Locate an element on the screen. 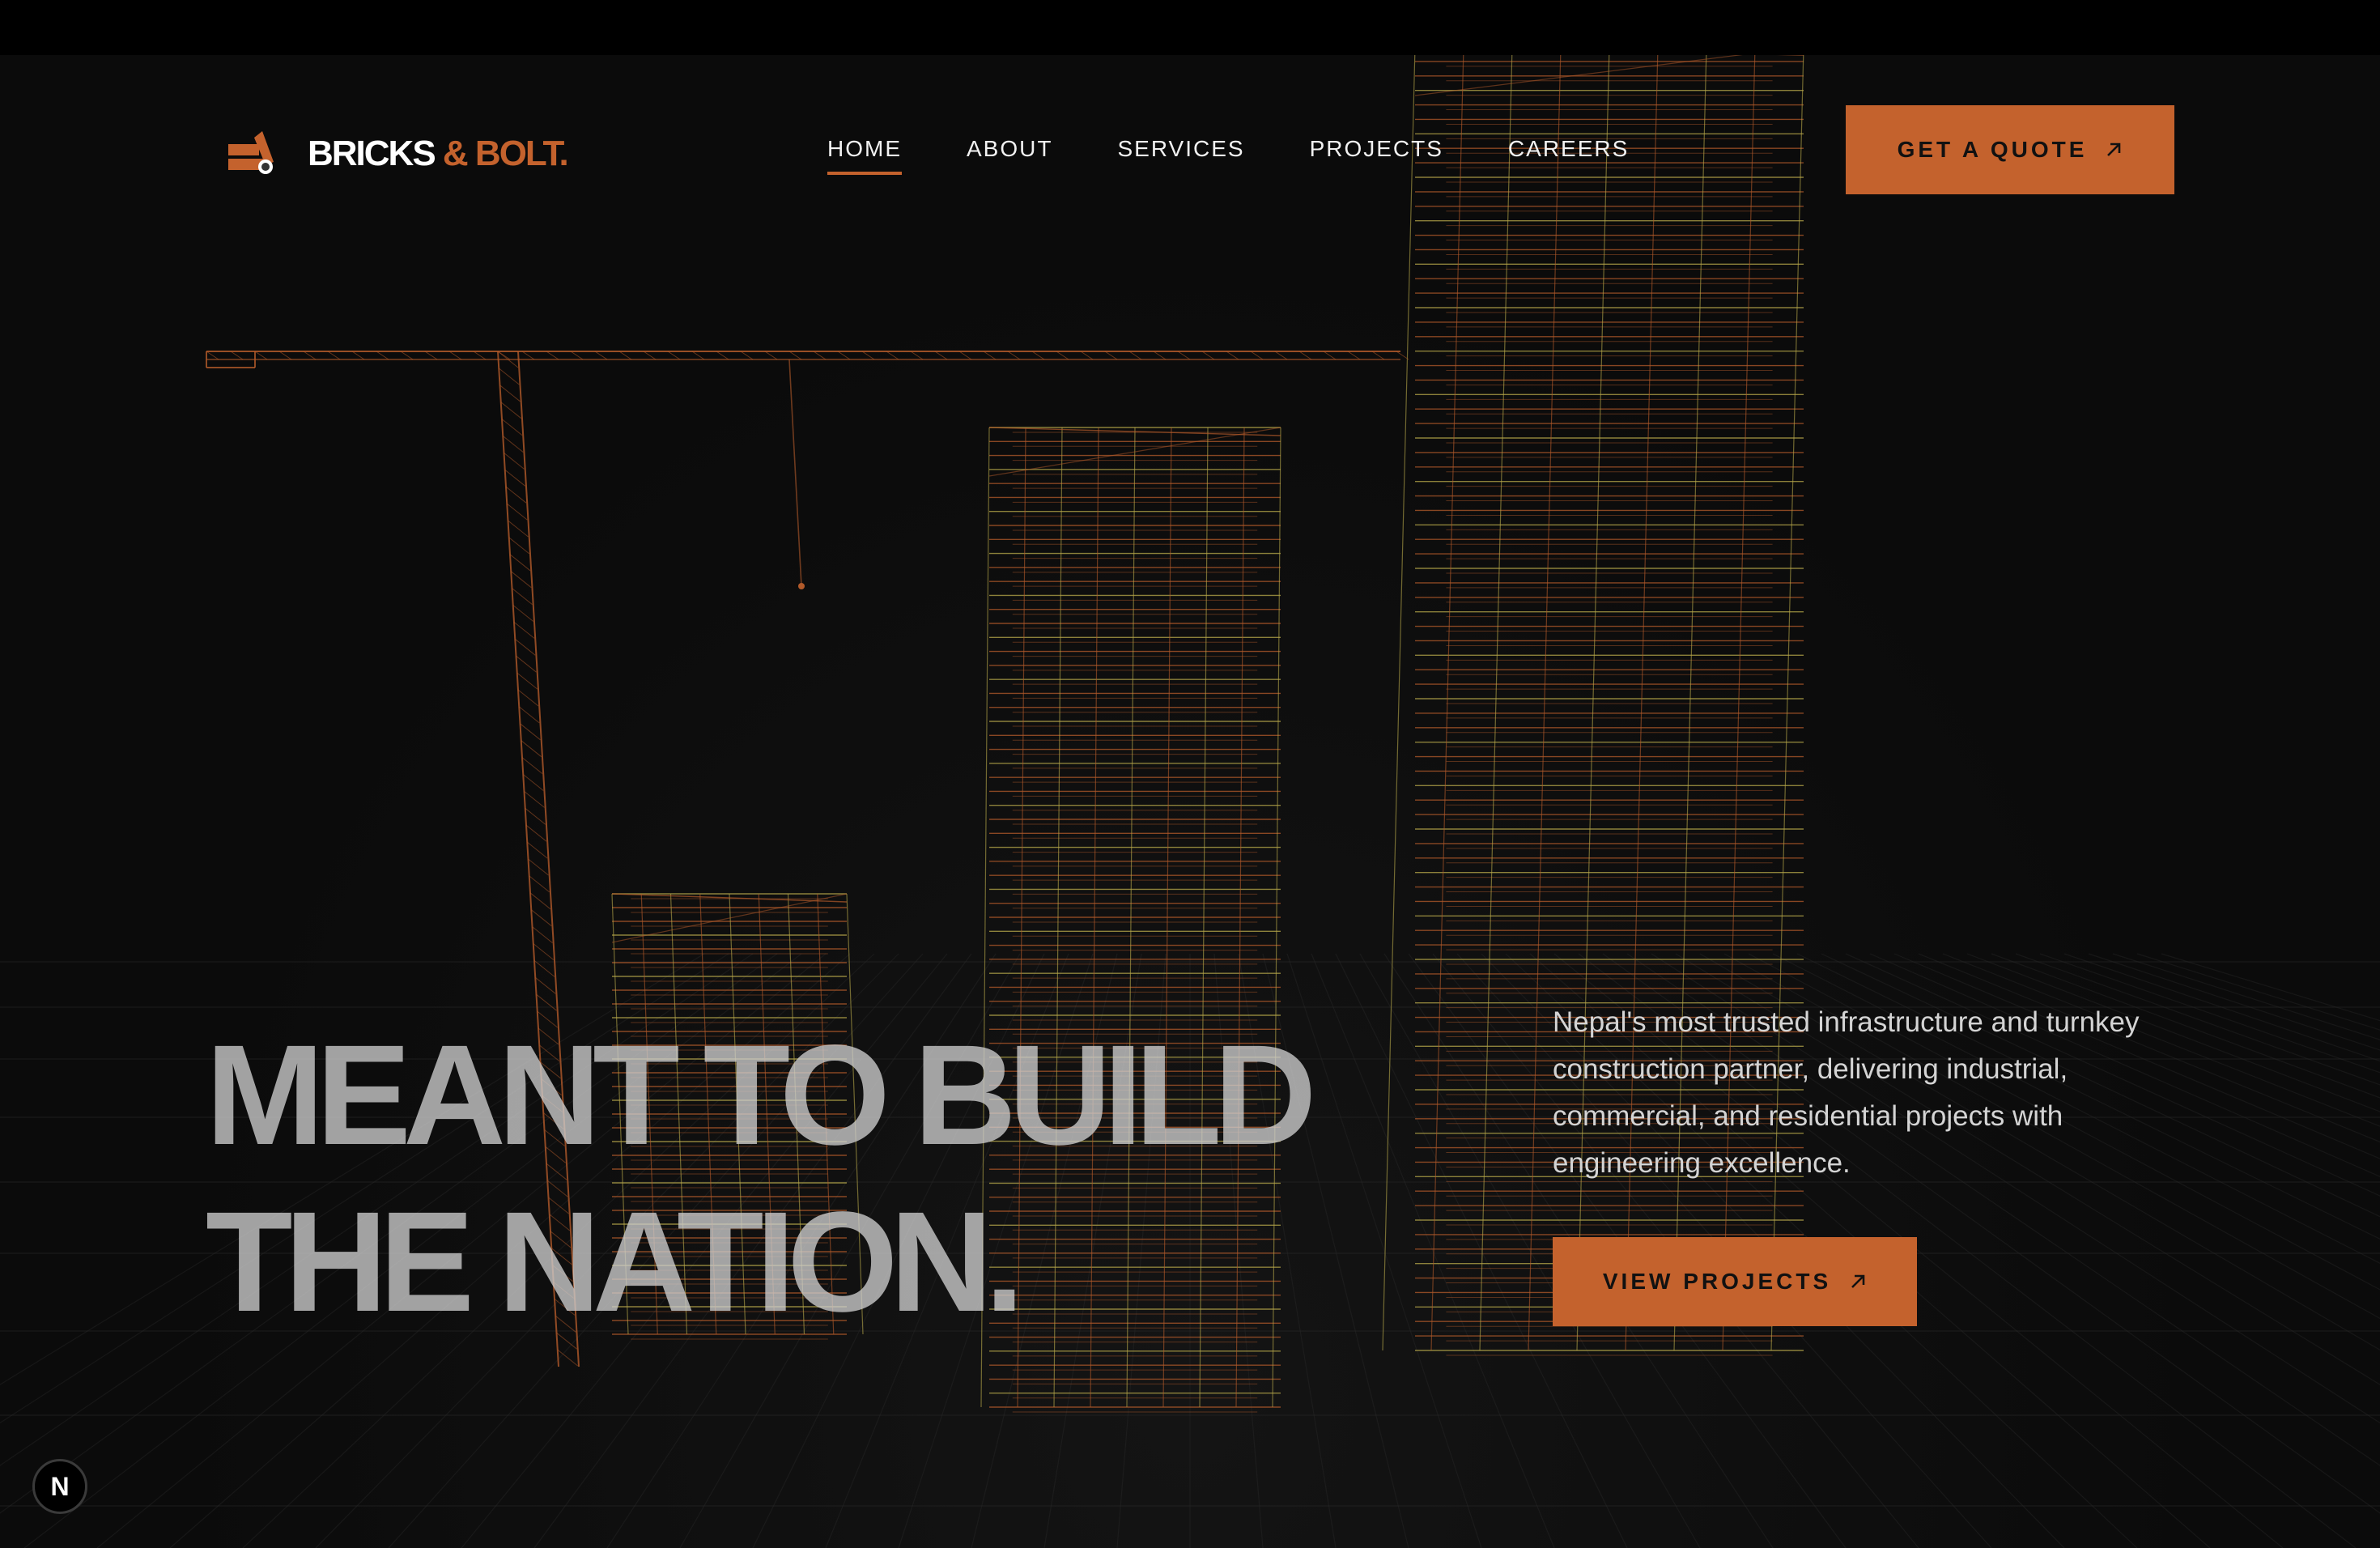  window-top-bar is located at coordinates (1190, 27).